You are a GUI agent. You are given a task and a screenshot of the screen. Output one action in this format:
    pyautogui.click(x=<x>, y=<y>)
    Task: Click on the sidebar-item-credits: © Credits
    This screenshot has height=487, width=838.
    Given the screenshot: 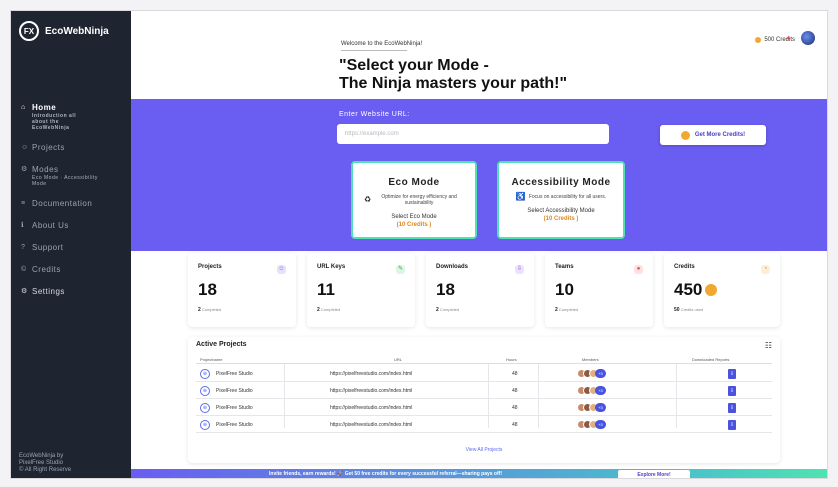 What is the action you would take?
    pyautogui.click(x=73, y=270)
    